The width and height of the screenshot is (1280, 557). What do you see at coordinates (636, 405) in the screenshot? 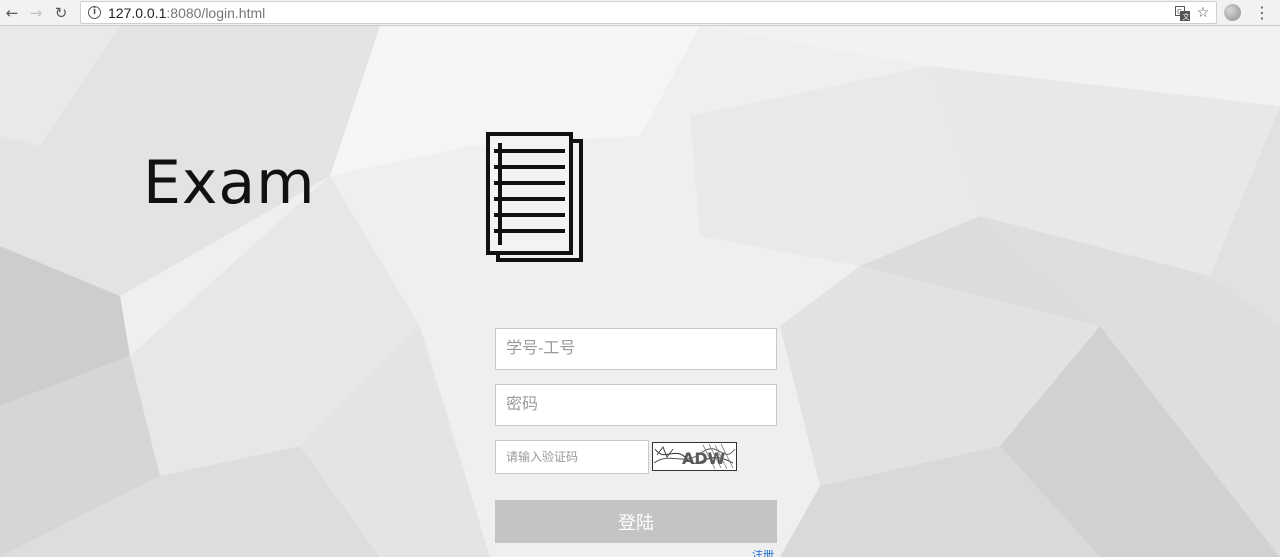
I see `password-input` at bounding box center [636, 405].